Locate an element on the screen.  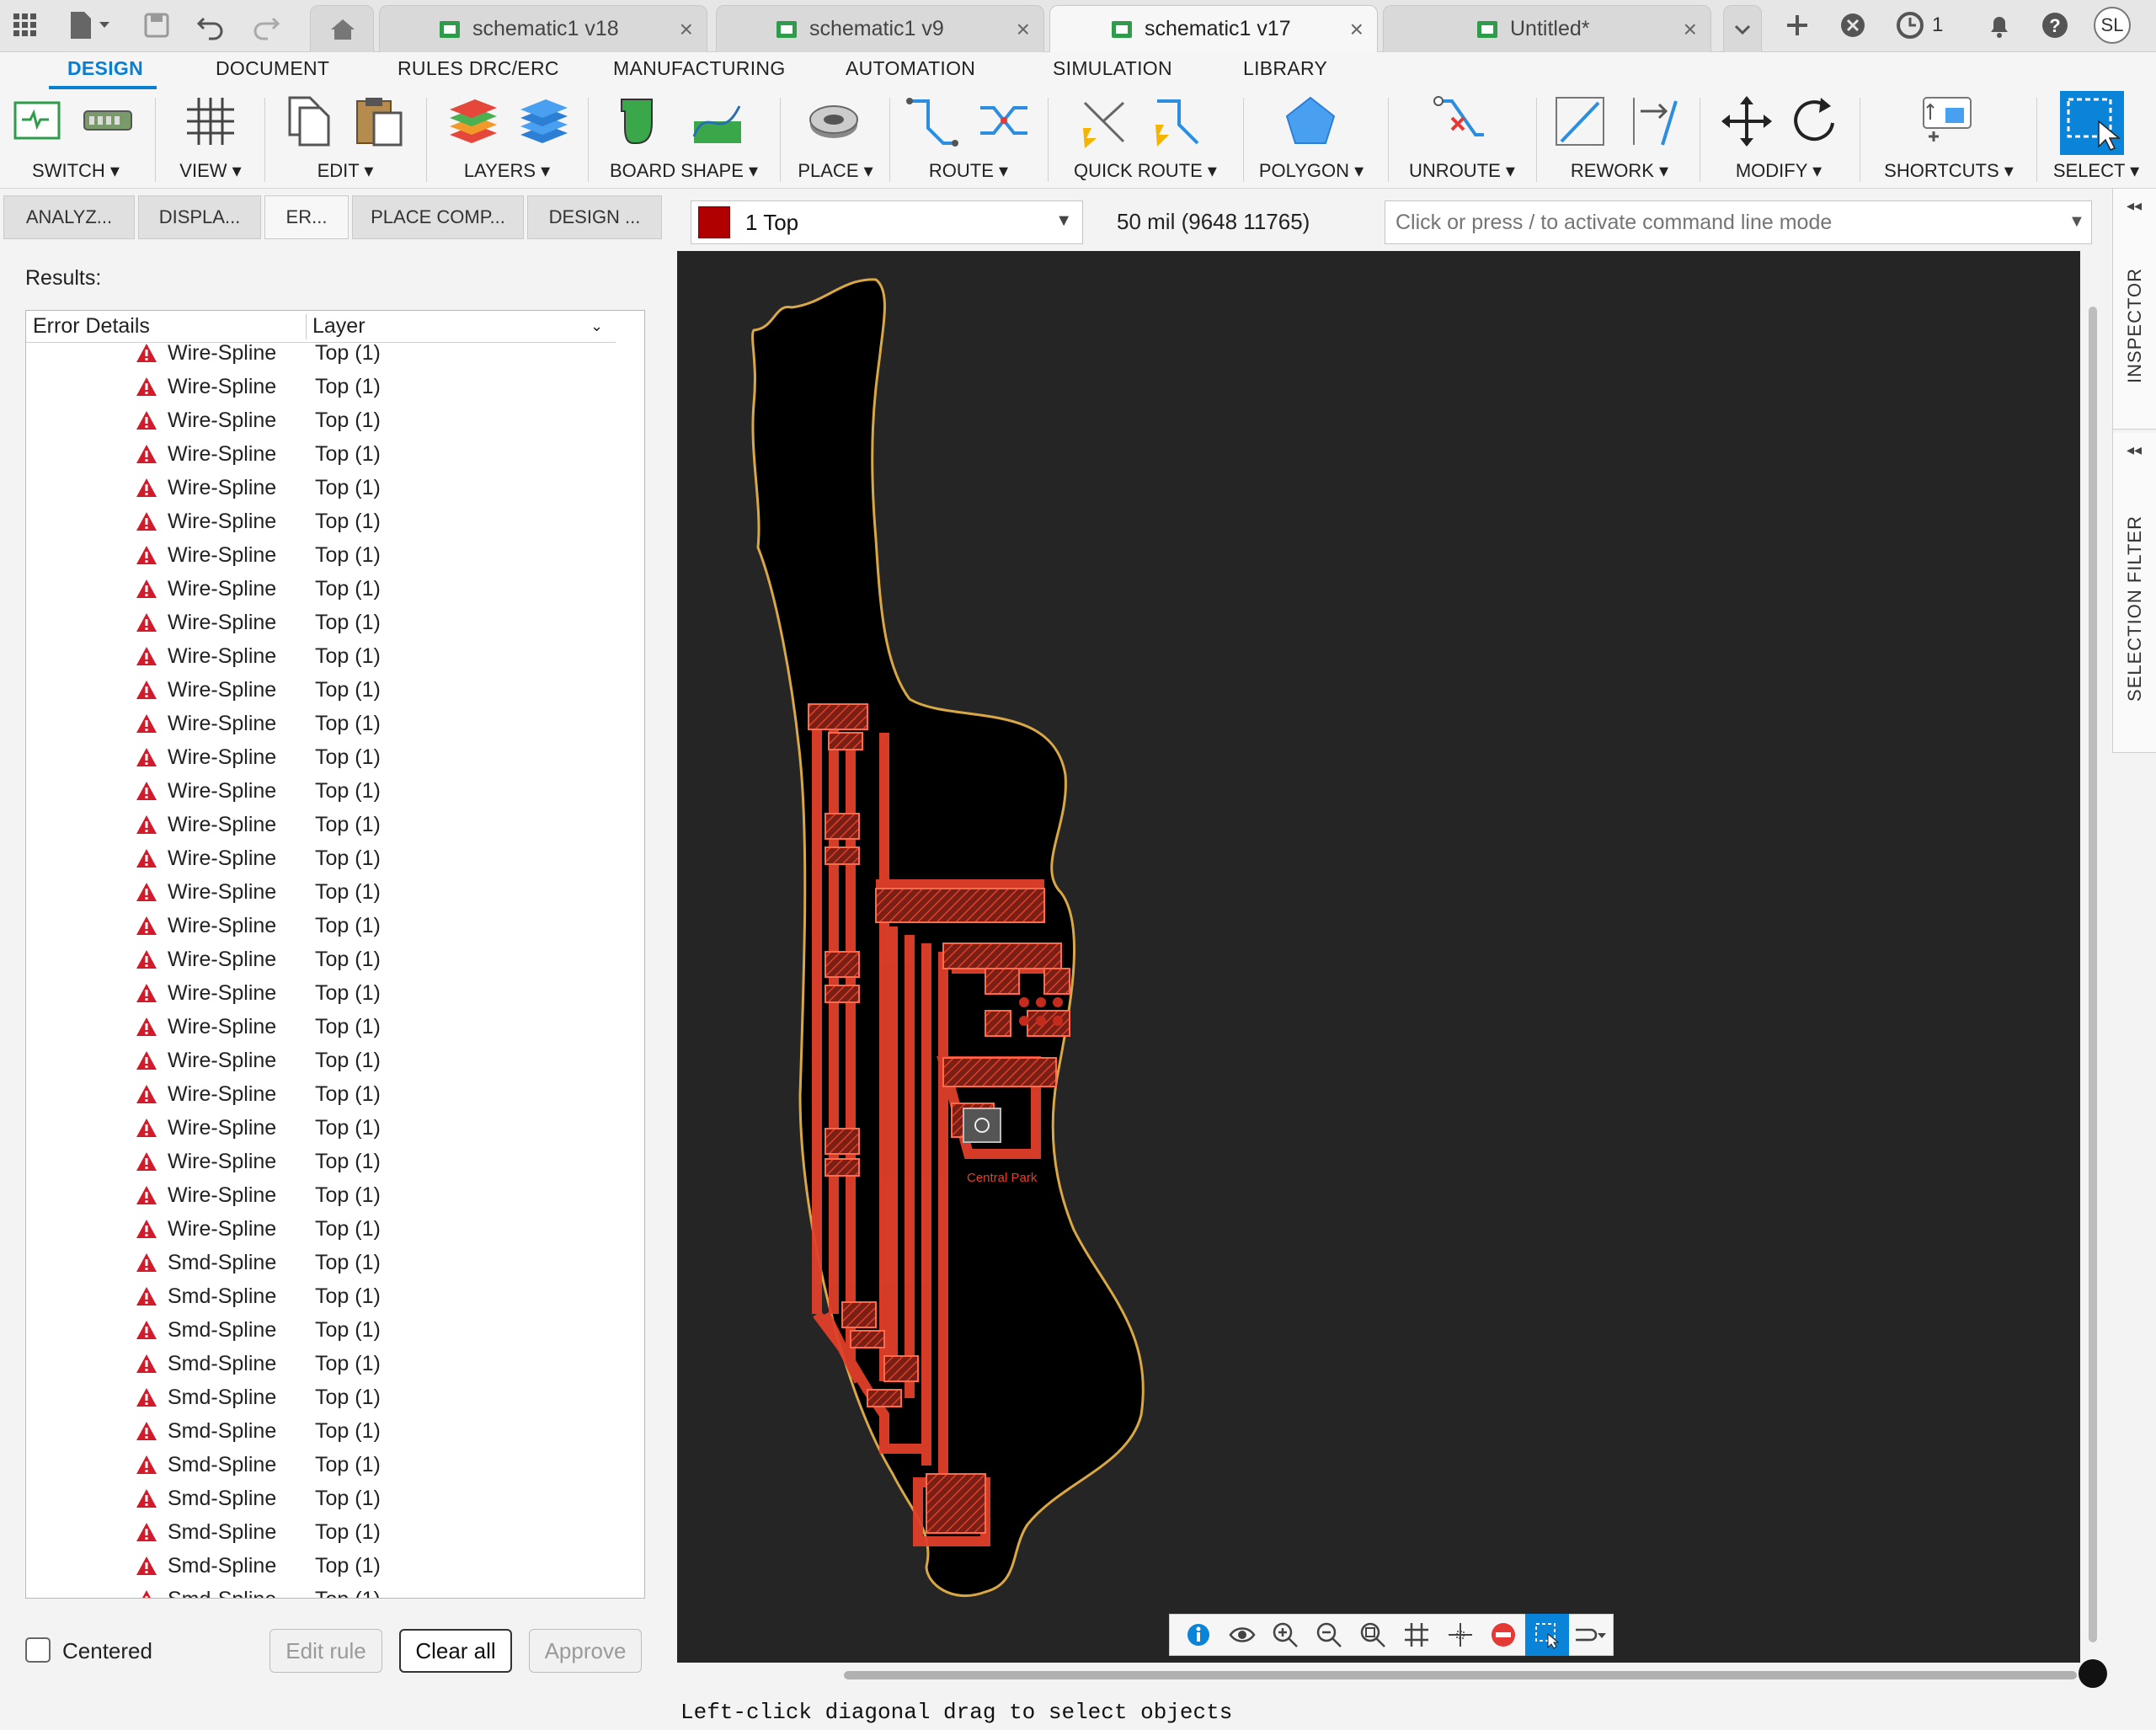
selection-mode-dropdown-icon is located at coordinates (1591, 1635).